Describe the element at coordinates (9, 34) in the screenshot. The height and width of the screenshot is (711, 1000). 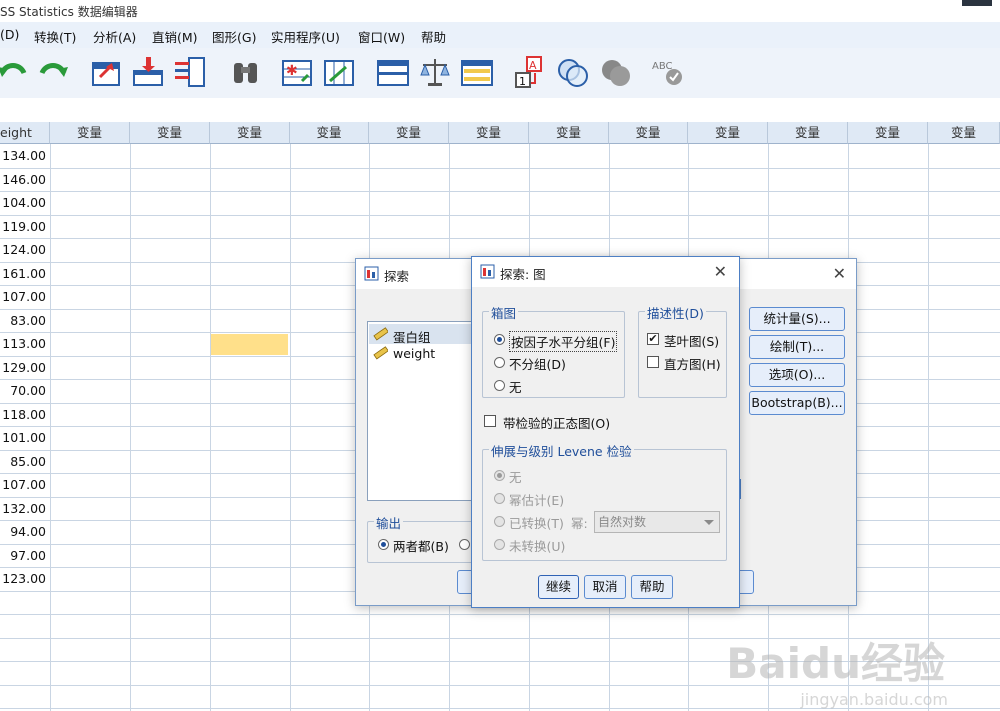
I see `menu-data: (D)` at that location.